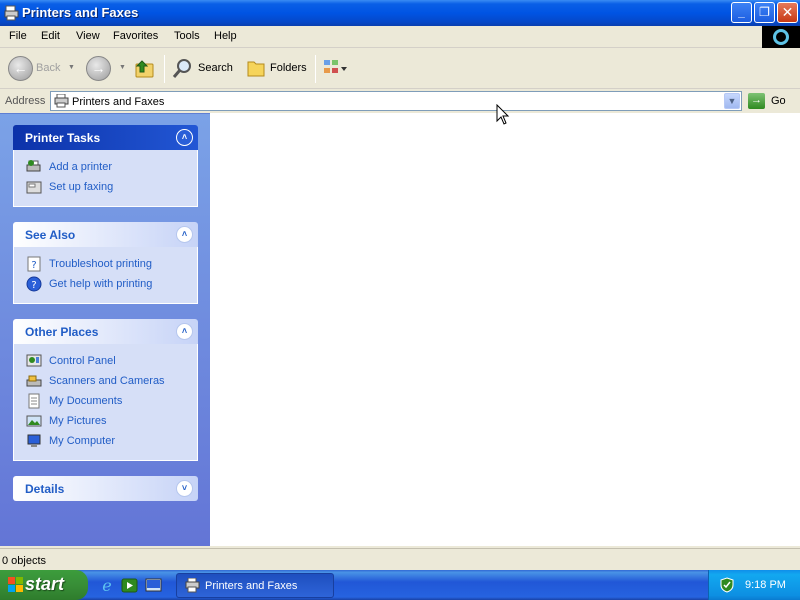  I want to click on maximize-button: ❐, so click(764, 12).